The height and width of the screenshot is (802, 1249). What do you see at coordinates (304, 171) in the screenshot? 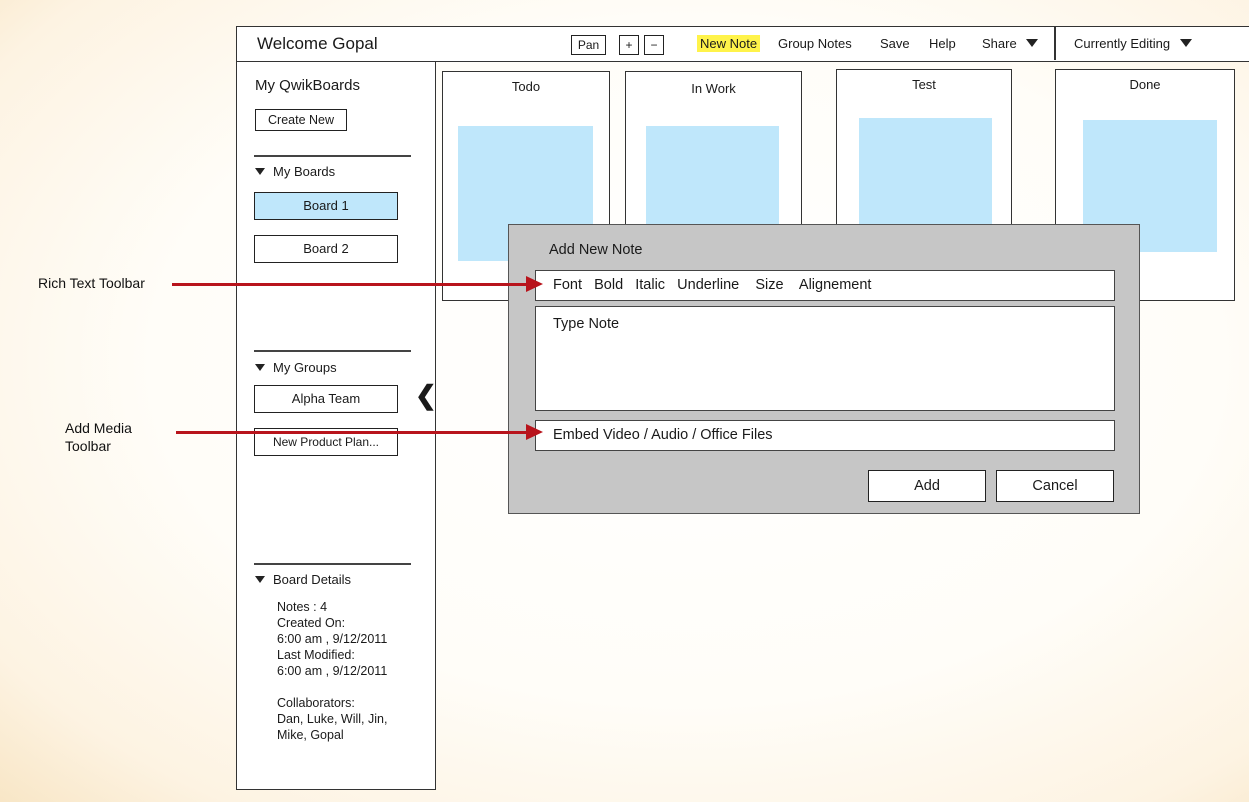
I see `my-boards-label: My Boards` at bounding box center [304, 171].